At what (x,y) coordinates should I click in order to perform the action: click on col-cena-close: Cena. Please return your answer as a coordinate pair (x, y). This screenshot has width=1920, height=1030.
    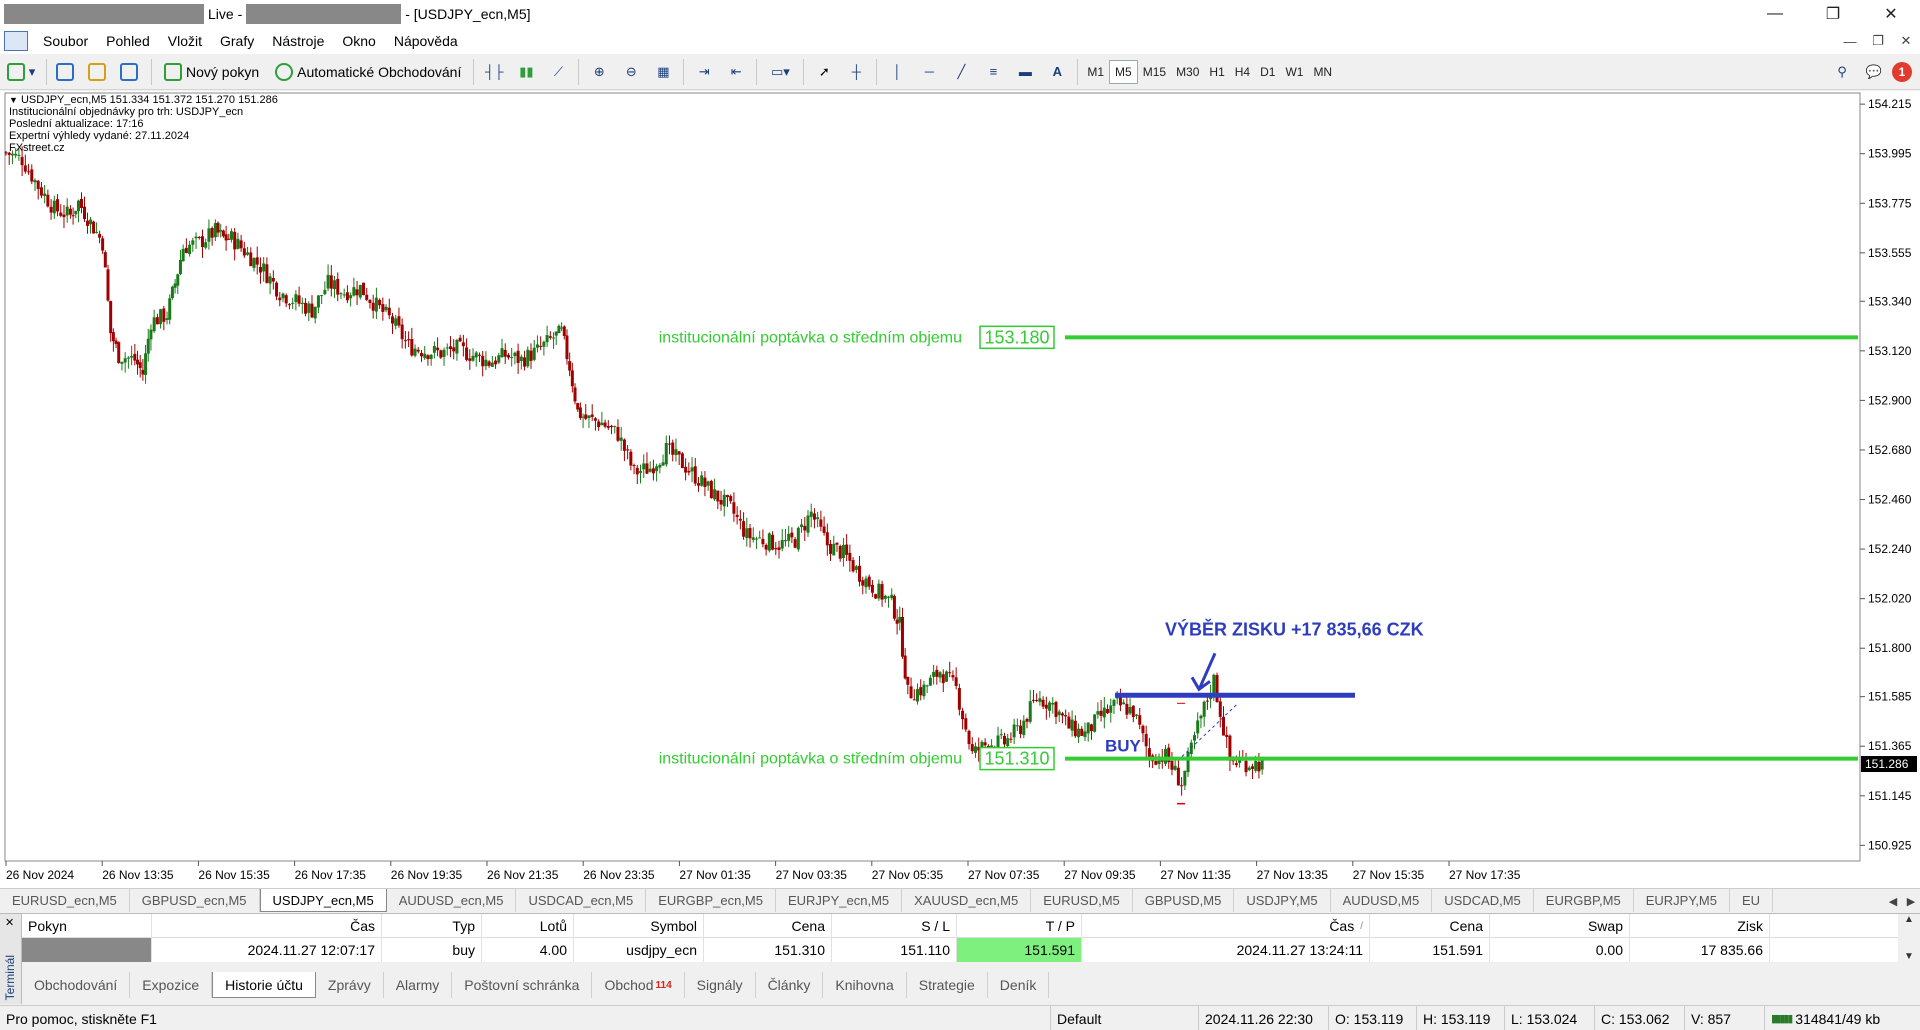
    Looking at the image, I should click on (1430, 926).